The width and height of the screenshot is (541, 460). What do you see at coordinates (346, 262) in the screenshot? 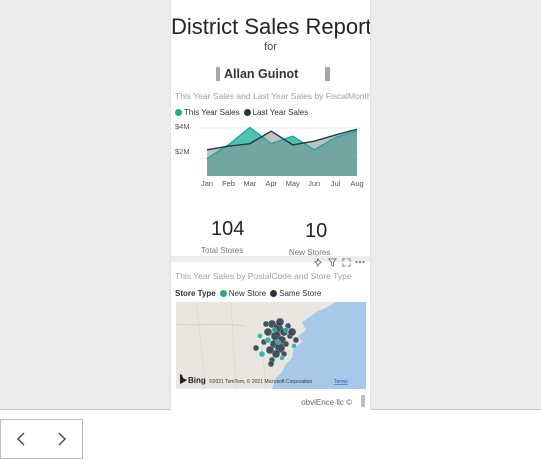
I see `focus-mode-icon` at bounding box center [346, 262].